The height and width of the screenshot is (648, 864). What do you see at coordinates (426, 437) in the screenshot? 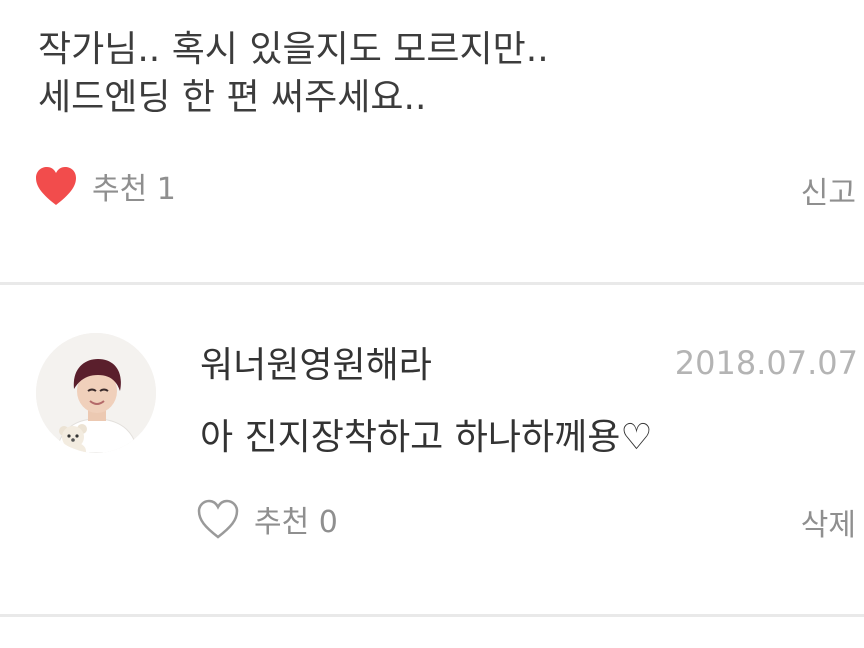
I see `comment-text: 아 진지장착하고 하나하께용♡` at bounding box center [426, 437].